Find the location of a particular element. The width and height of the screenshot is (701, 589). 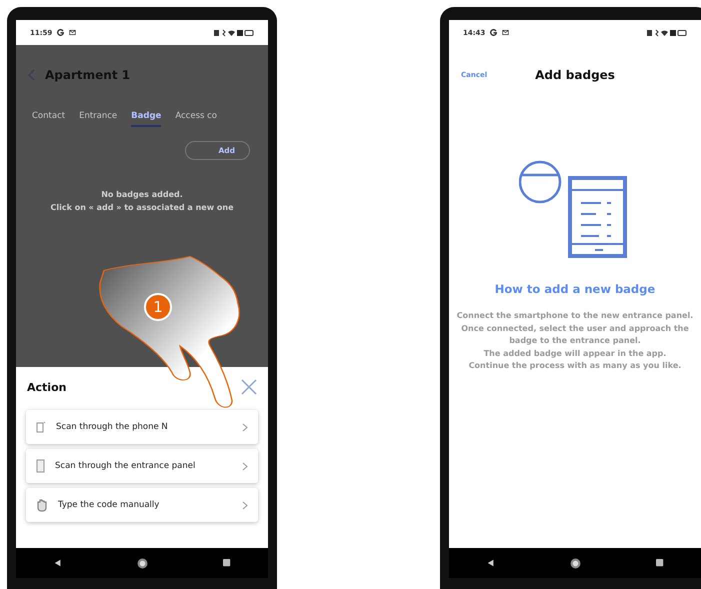

tab: Access co is located at coordinates (196, 119).